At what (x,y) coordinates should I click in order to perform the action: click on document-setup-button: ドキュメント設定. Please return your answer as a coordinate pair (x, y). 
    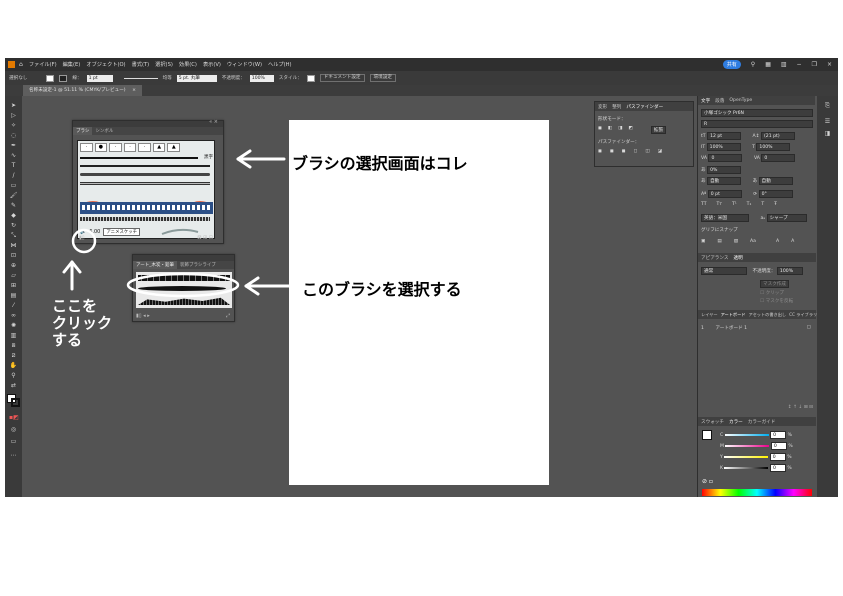
    Looking at the image, I should click on (342, 78).